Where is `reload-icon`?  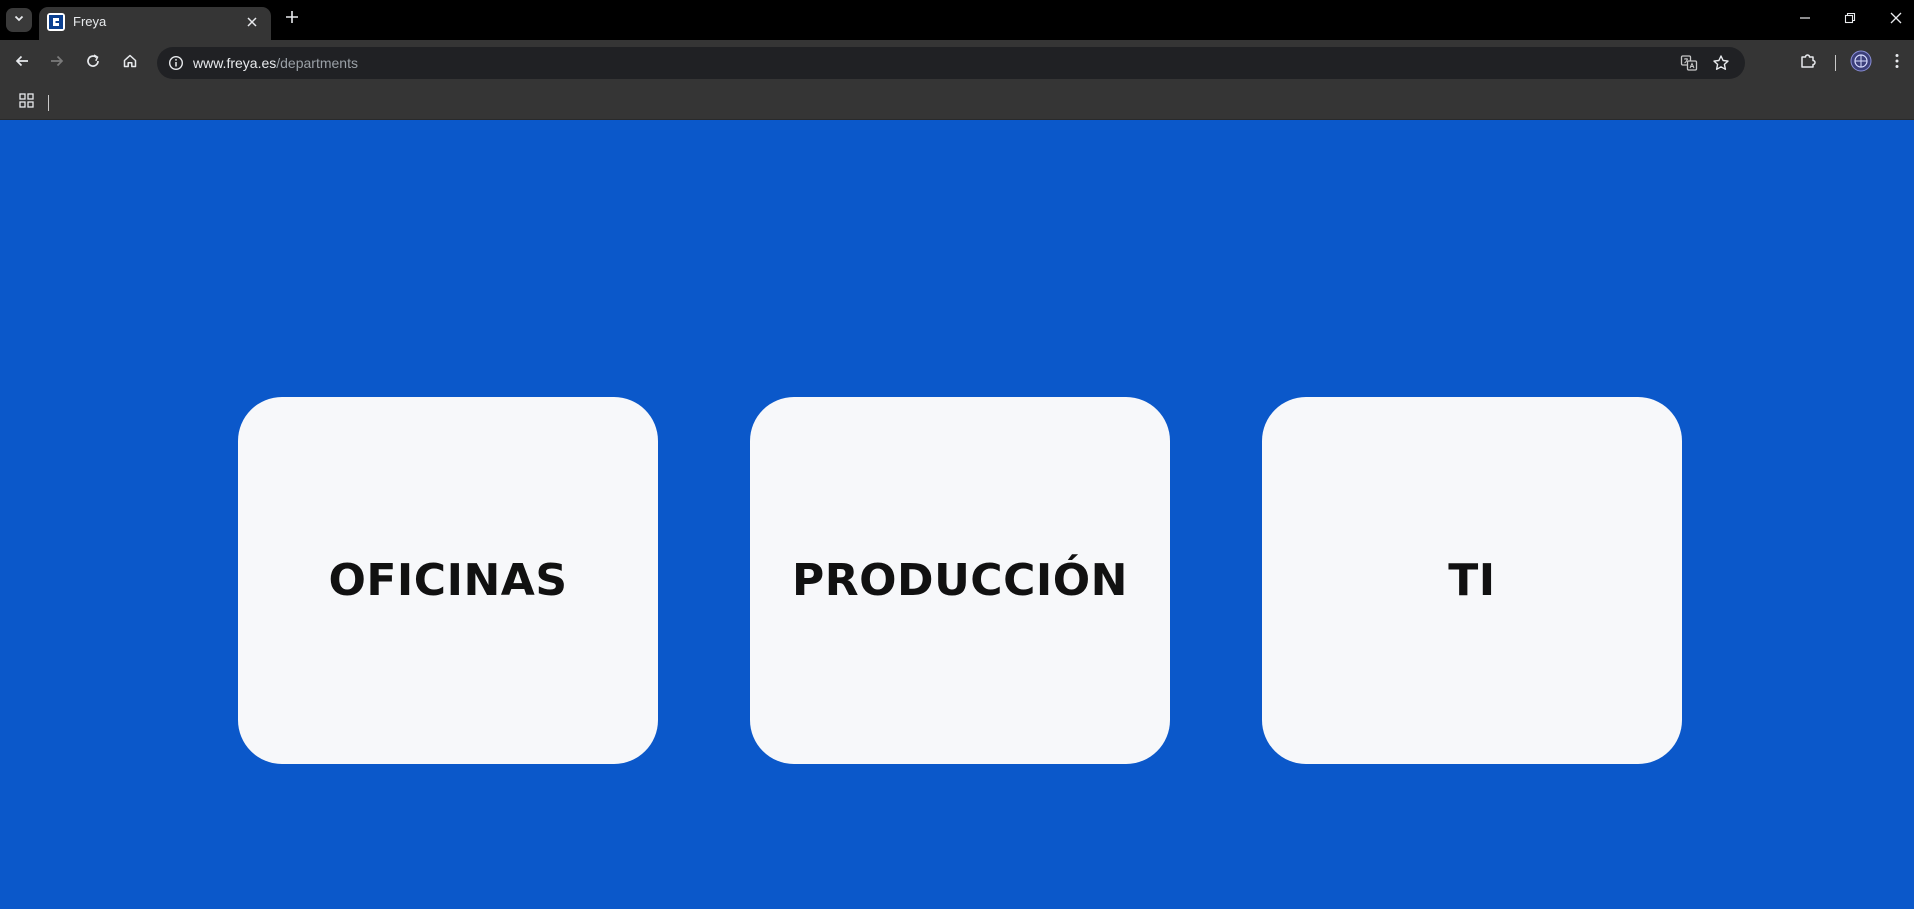
reload-icon is located at coordinates (93, 63).